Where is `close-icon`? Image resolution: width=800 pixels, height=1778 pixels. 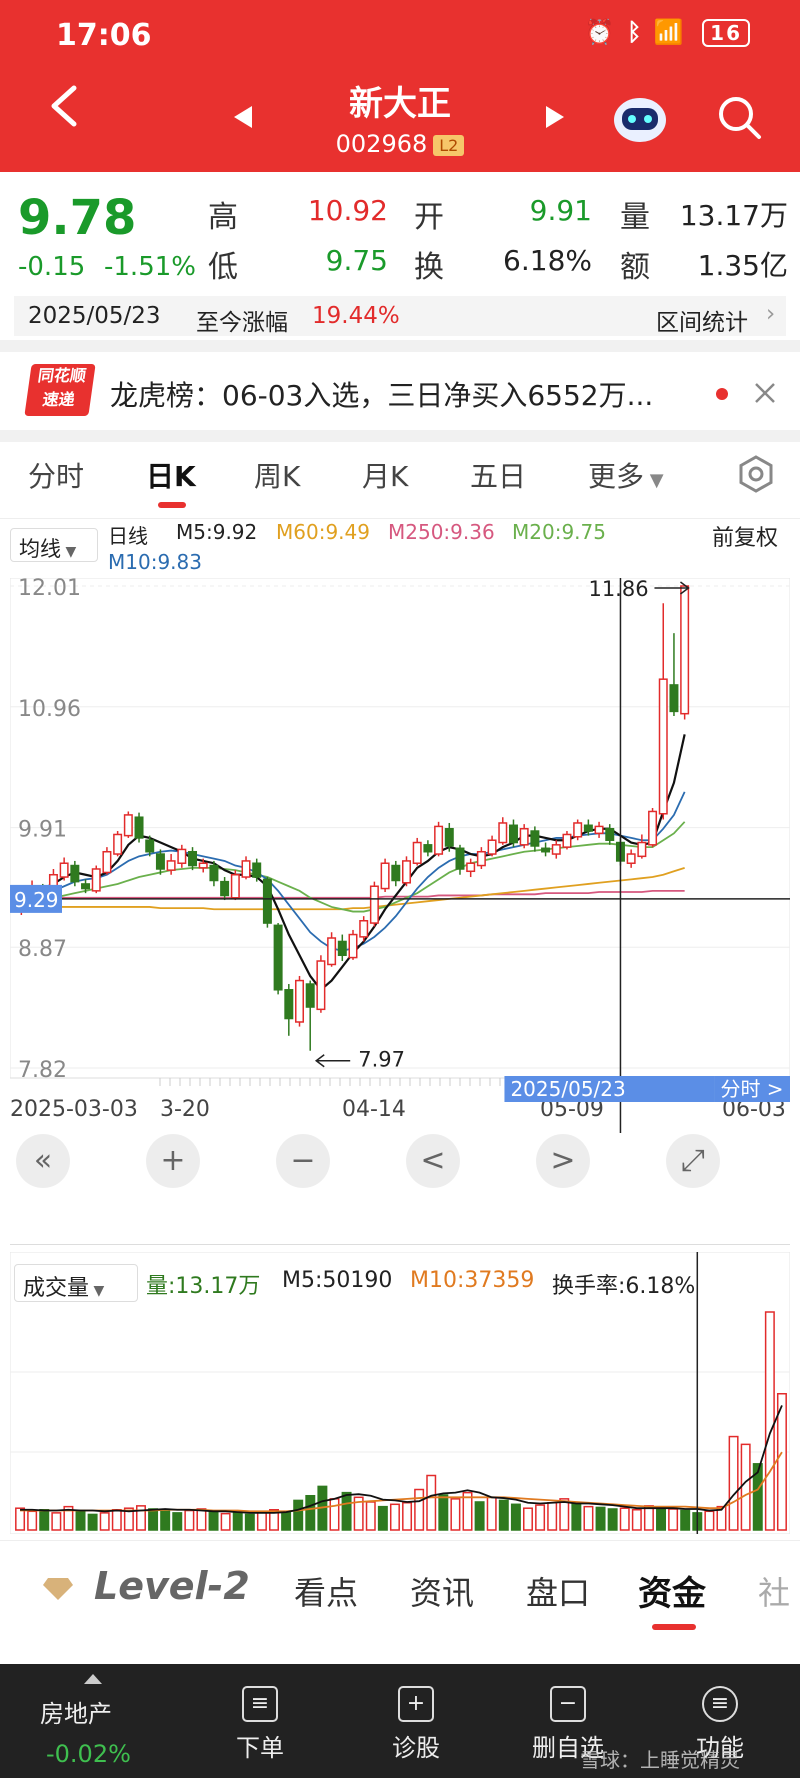 close-icon is located at coordinates (765, 393).